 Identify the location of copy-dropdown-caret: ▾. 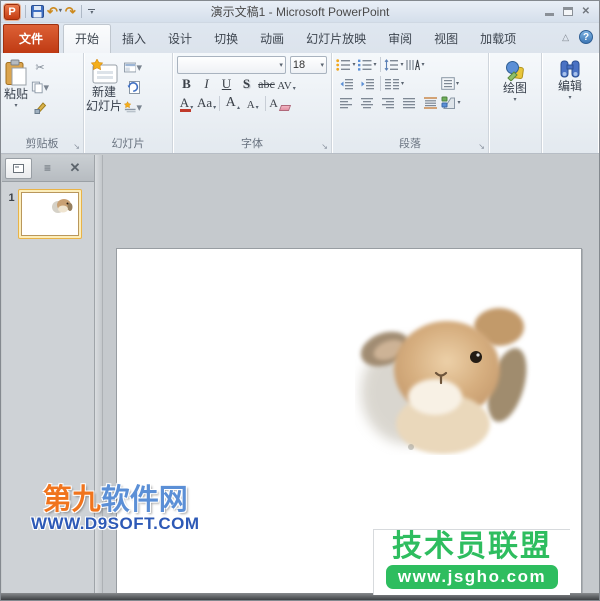
(46, 87).